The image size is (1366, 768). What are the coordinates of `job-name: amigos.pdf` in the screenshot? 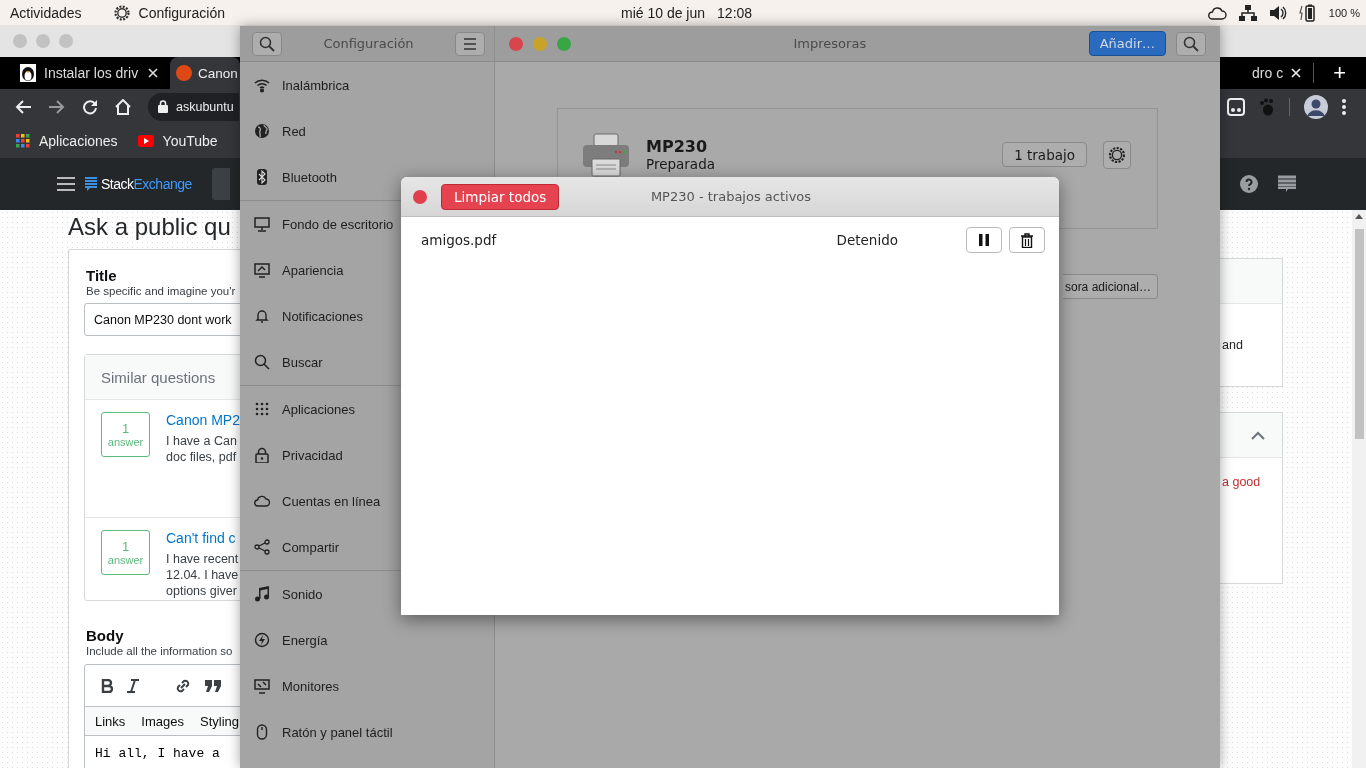 It's located at (459, 240).